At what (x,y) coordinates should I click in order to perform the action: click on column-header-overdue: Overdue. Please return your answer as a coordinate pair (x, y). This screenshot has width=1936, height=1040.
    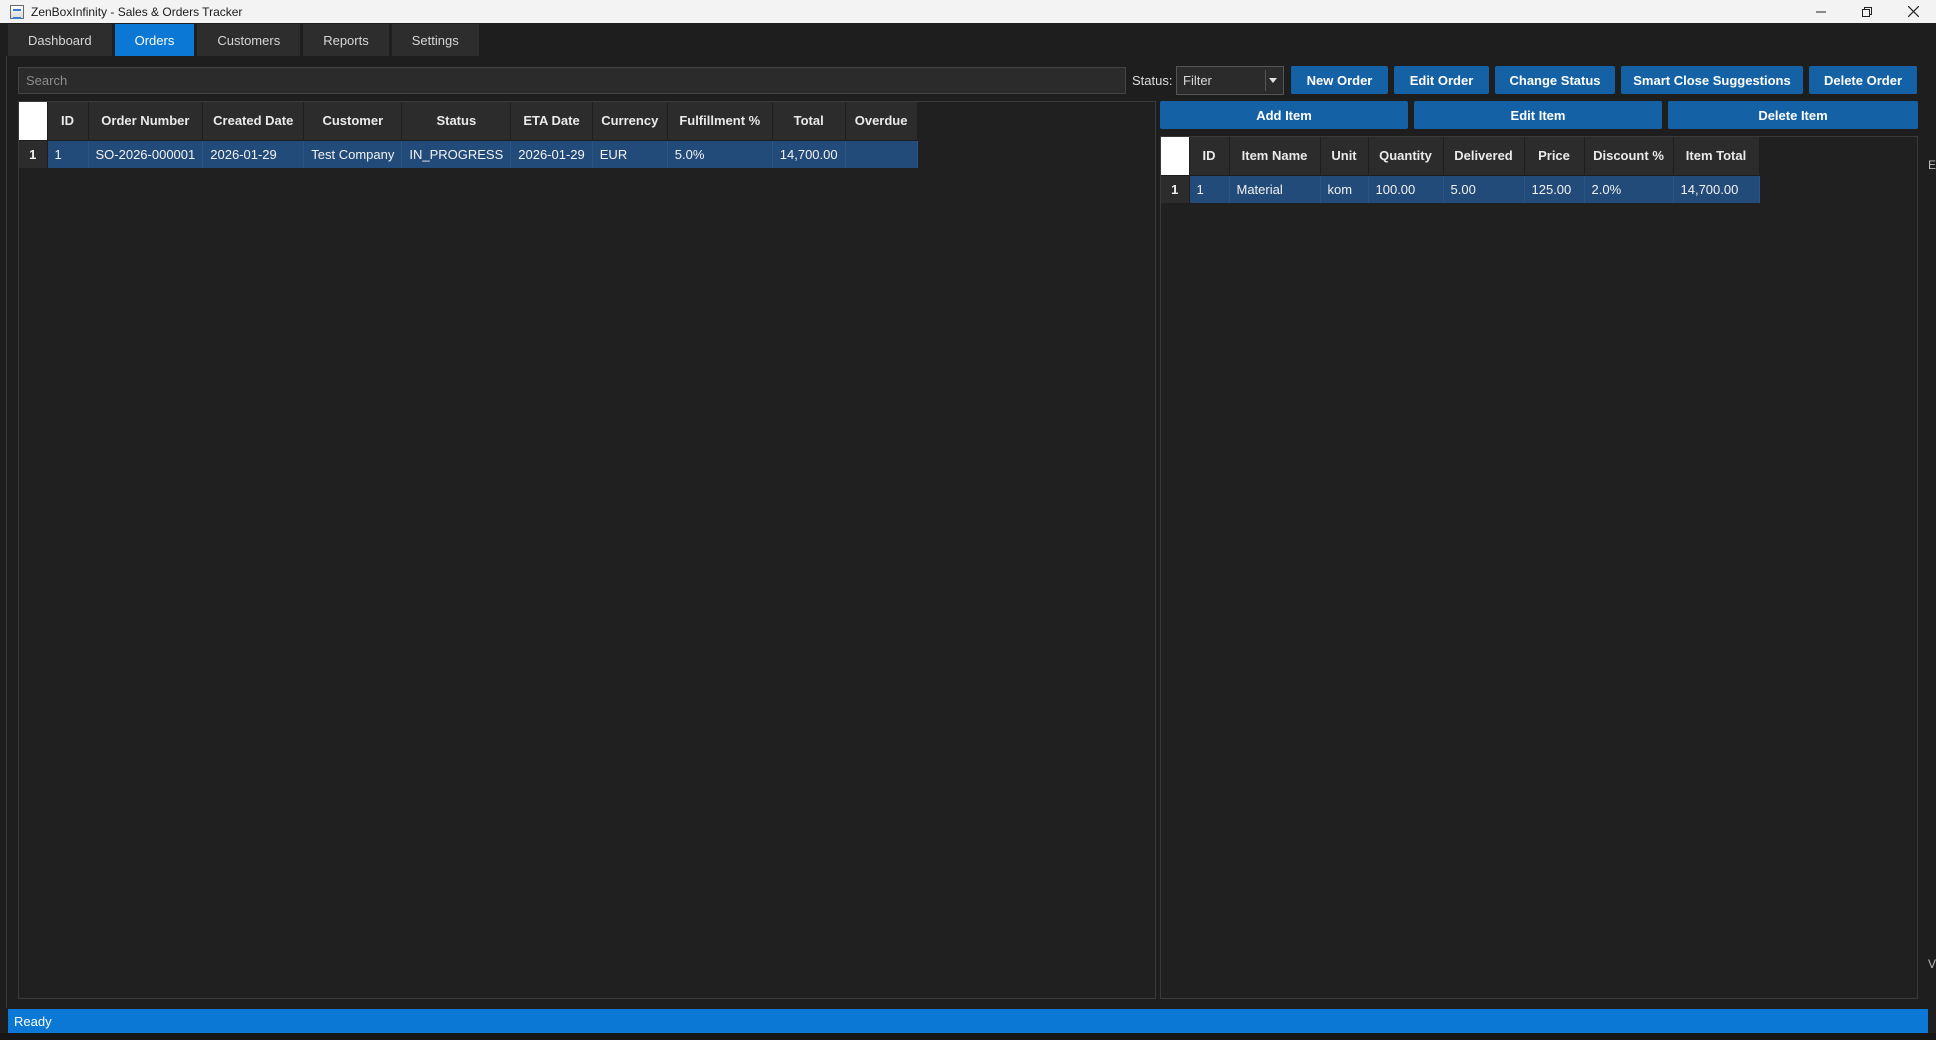
    Looking at the image, I should click on (881, 121).